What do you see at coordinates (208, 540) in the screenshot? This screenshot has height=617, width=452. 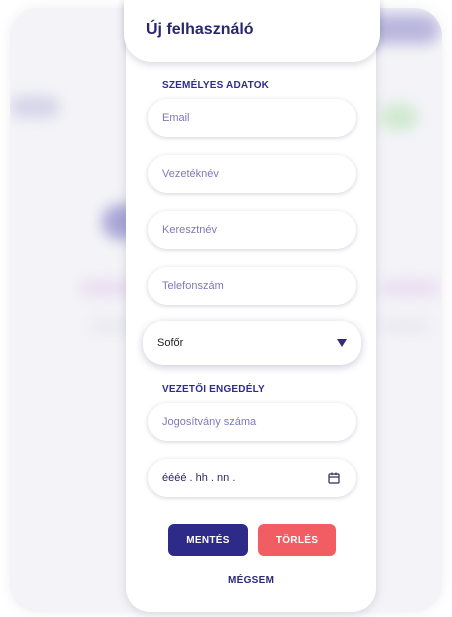 I see `save-button: MENTÉS` at bounding box center [208, 540].